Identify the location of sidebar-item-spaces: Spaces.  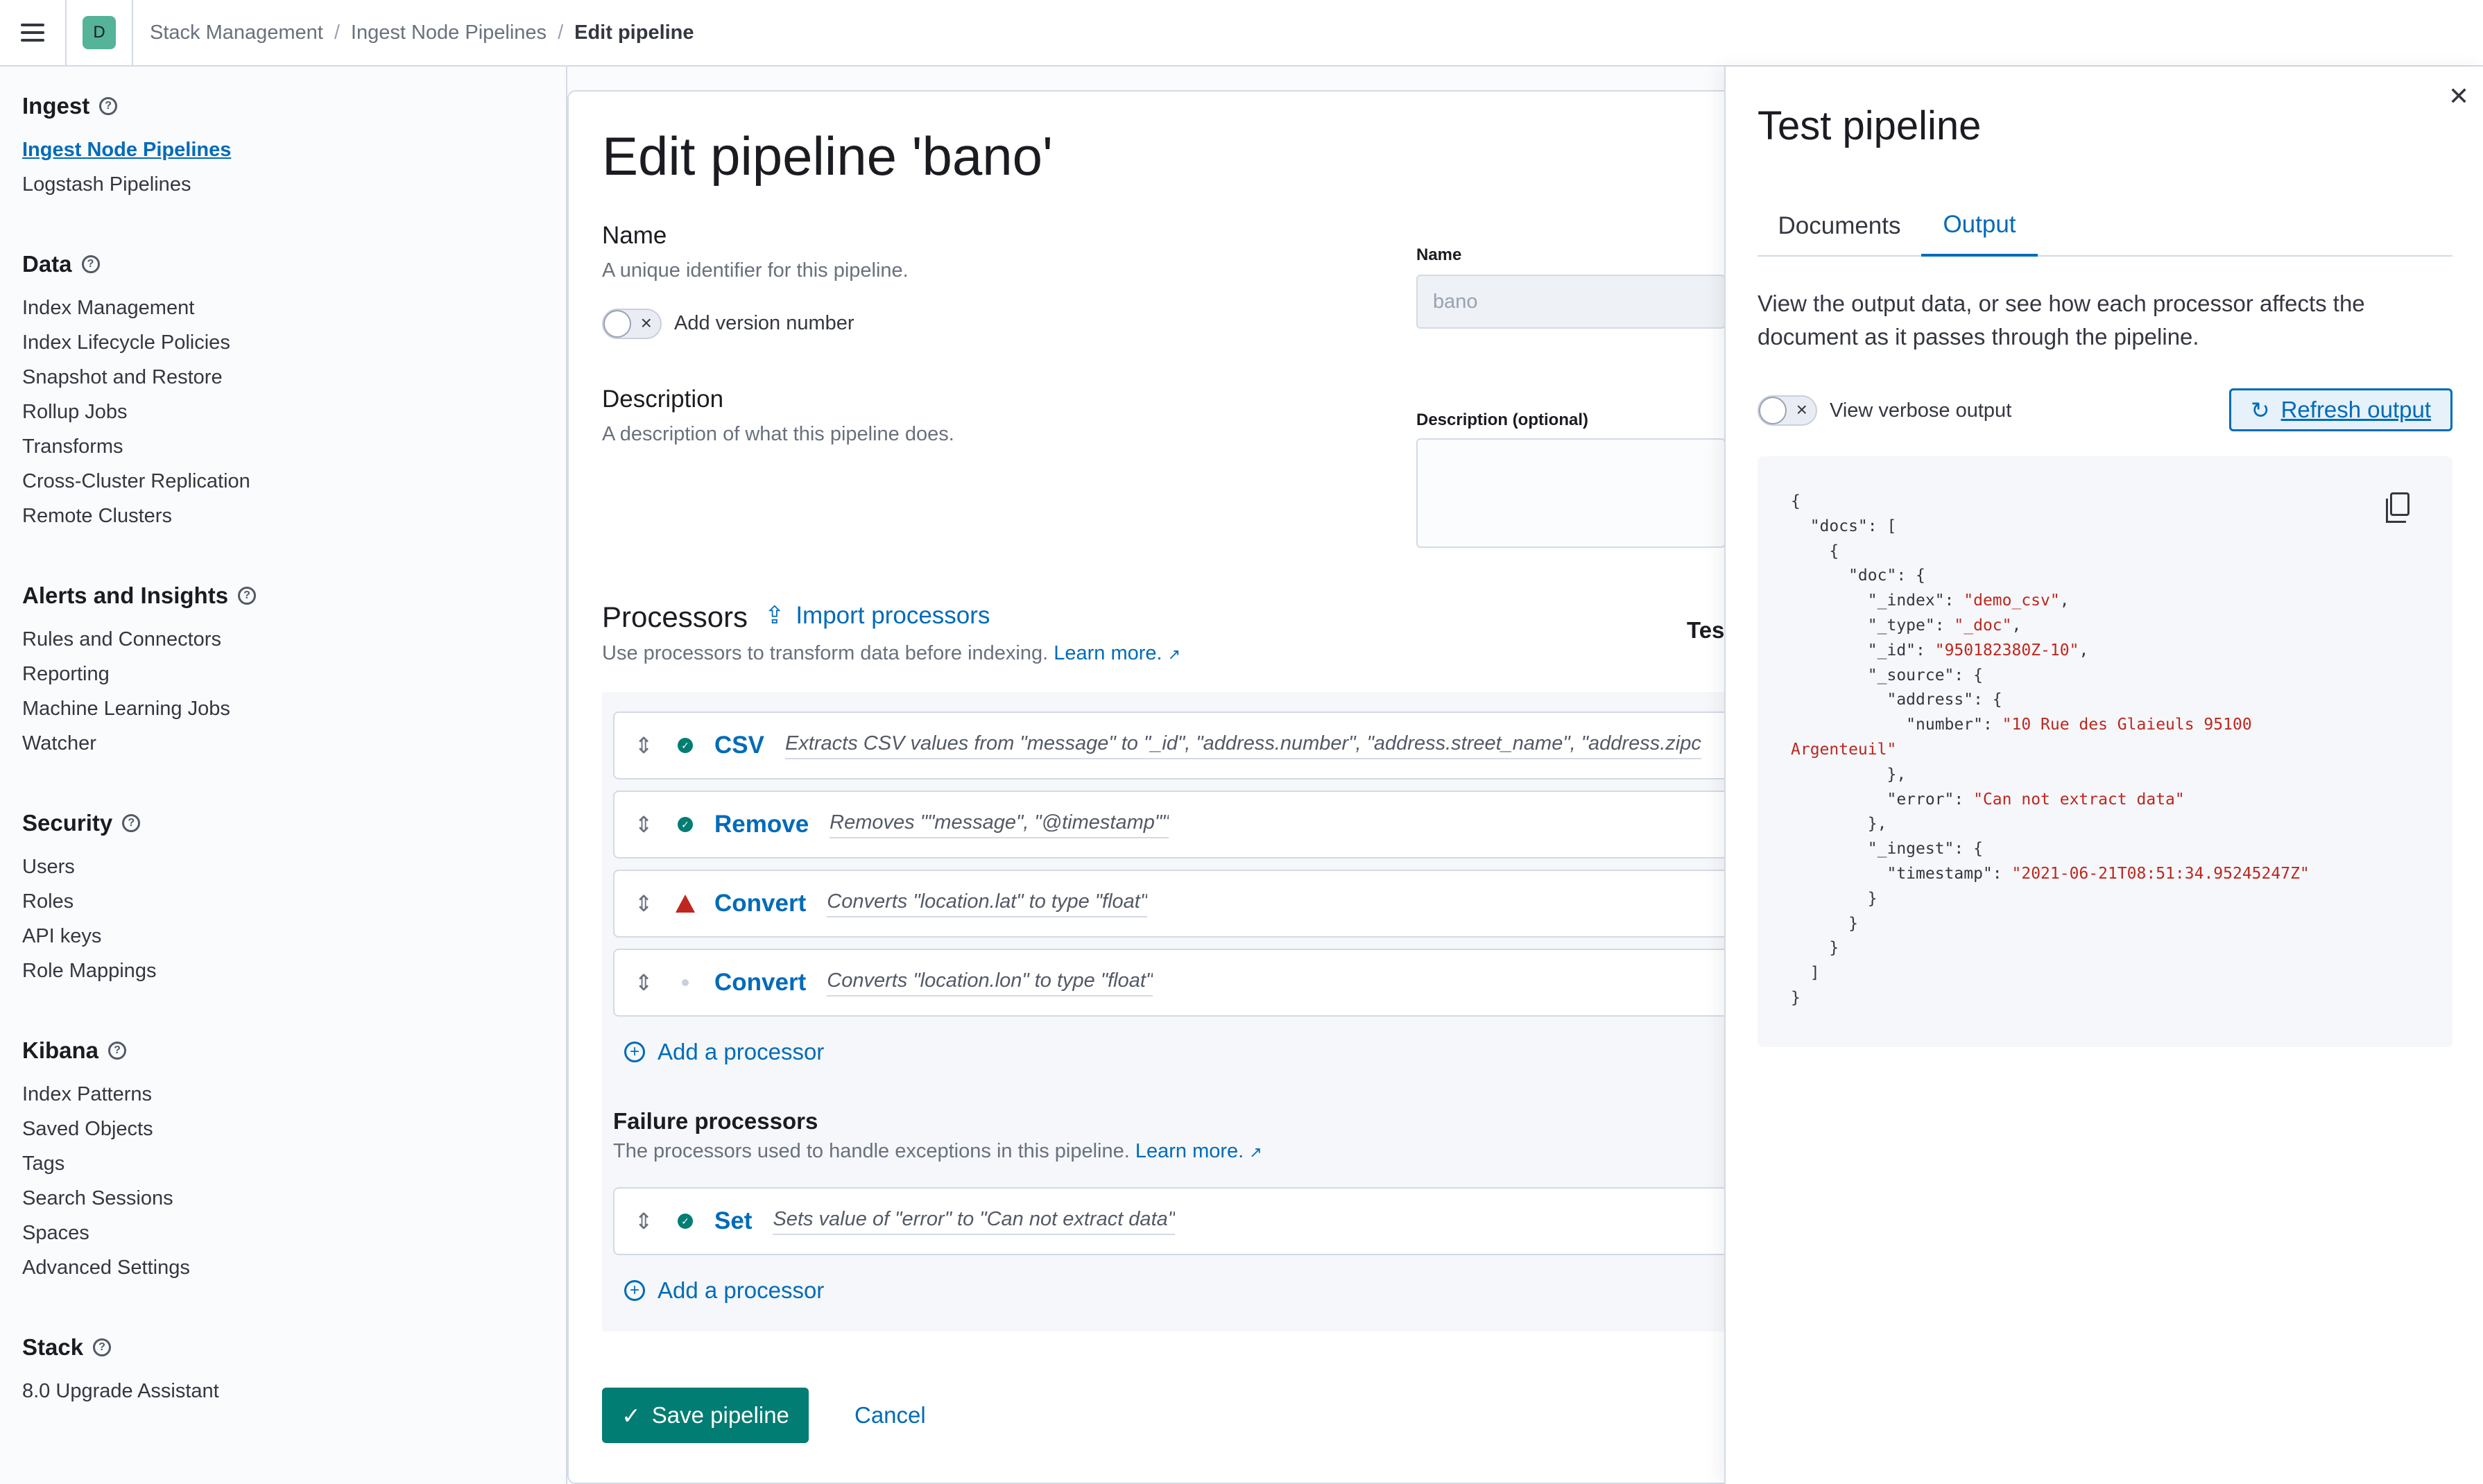
(56, 1233).